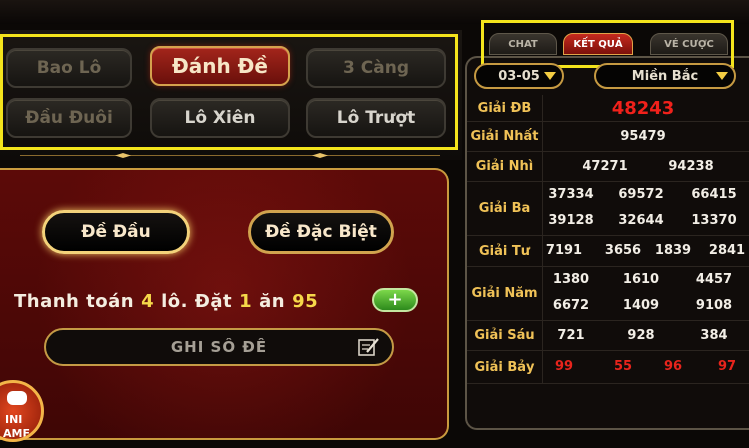 The image size is (749, 448). I want to click on increase-stake-button: +, so click(395, 300).